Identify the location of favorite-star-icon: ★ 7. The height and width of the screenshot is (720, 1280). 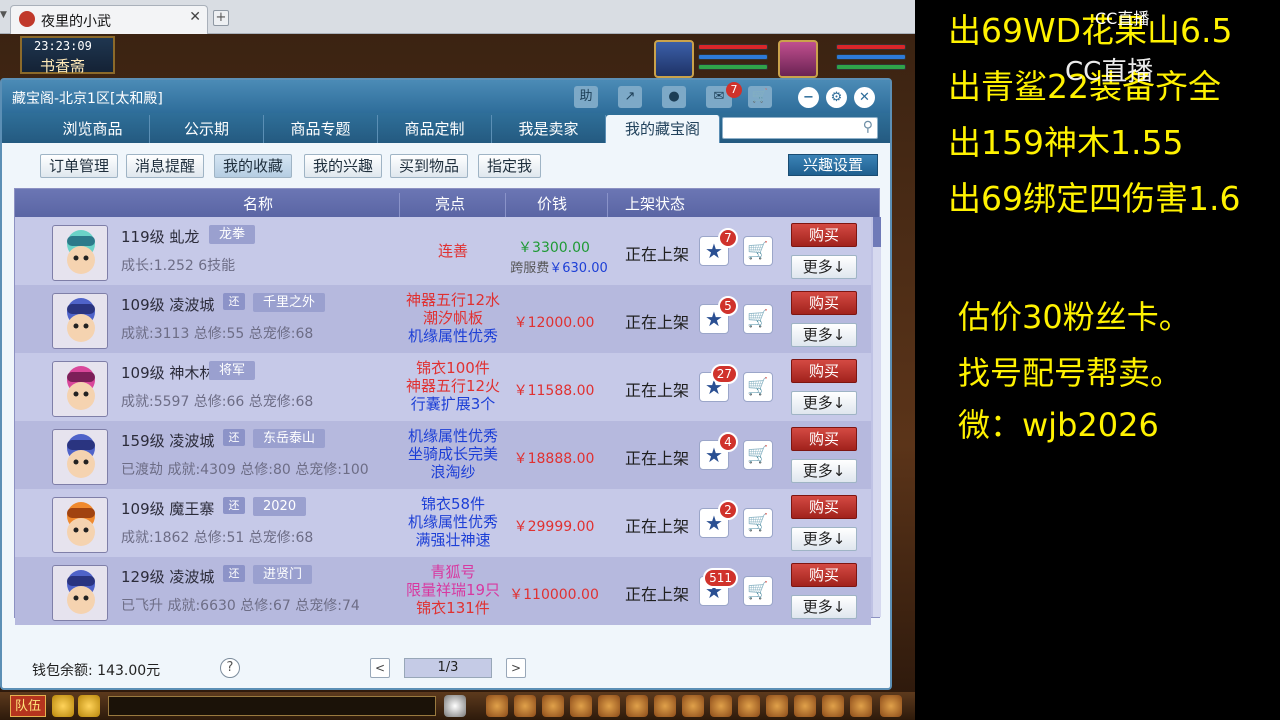
(718, 247).